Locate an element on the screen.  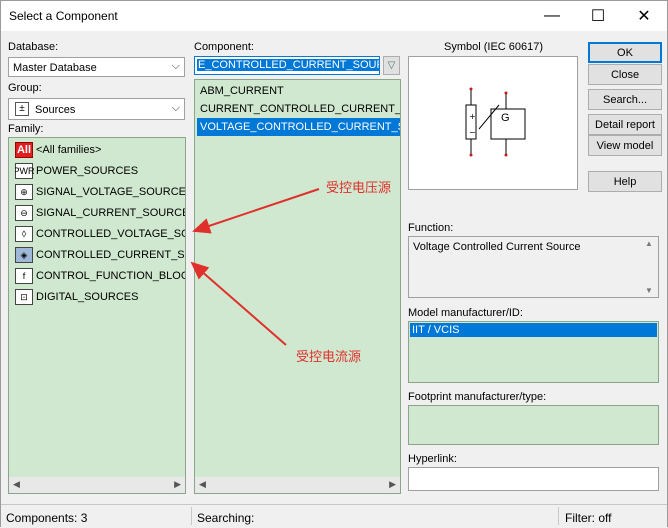
annotation-controlled-current: 受控电流源 is located at coordinates (329, 356).